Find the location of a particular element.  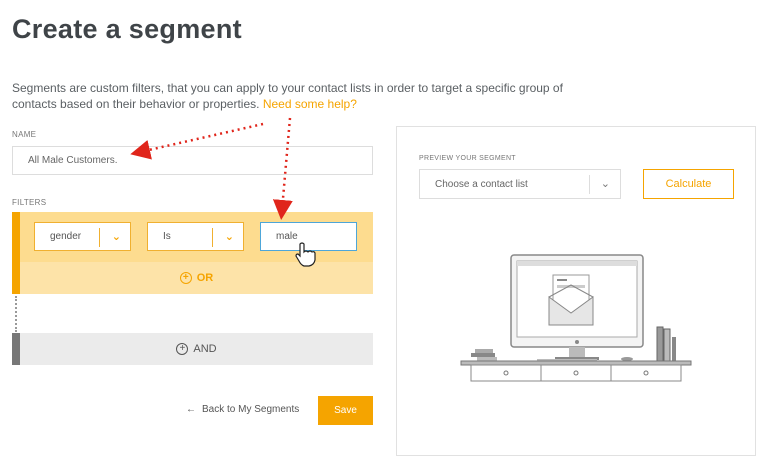

hand-cursor-icon is located at coordinates (305, 254).